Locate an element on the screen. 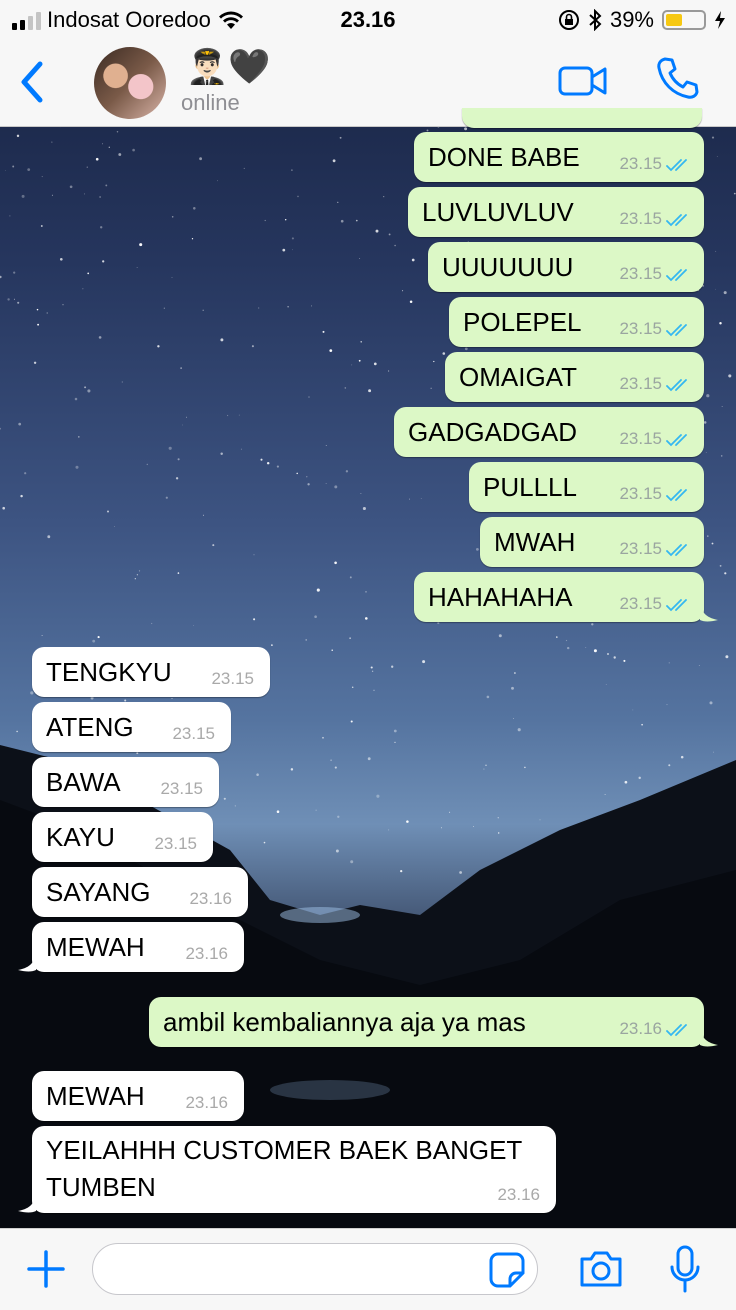 This screenshot has width=736, height=1310. plus-icon is located at coordinates (46, 1269).